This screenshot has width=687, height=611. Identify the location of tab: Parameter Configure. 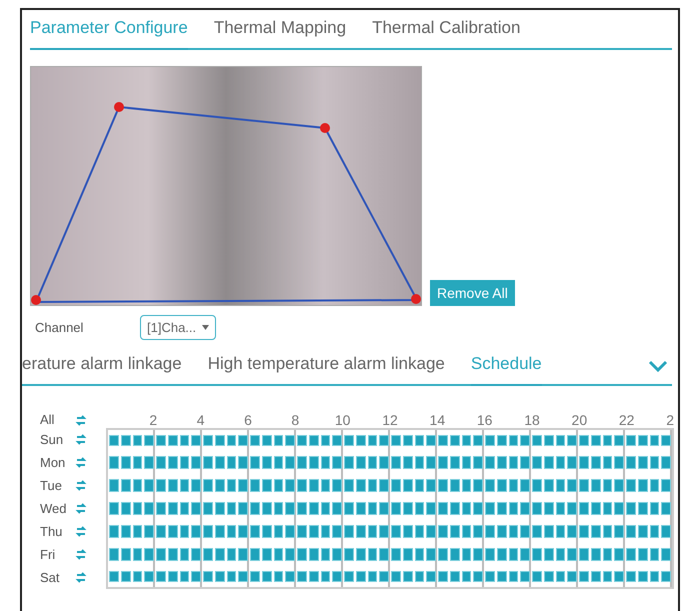
(109, 33).